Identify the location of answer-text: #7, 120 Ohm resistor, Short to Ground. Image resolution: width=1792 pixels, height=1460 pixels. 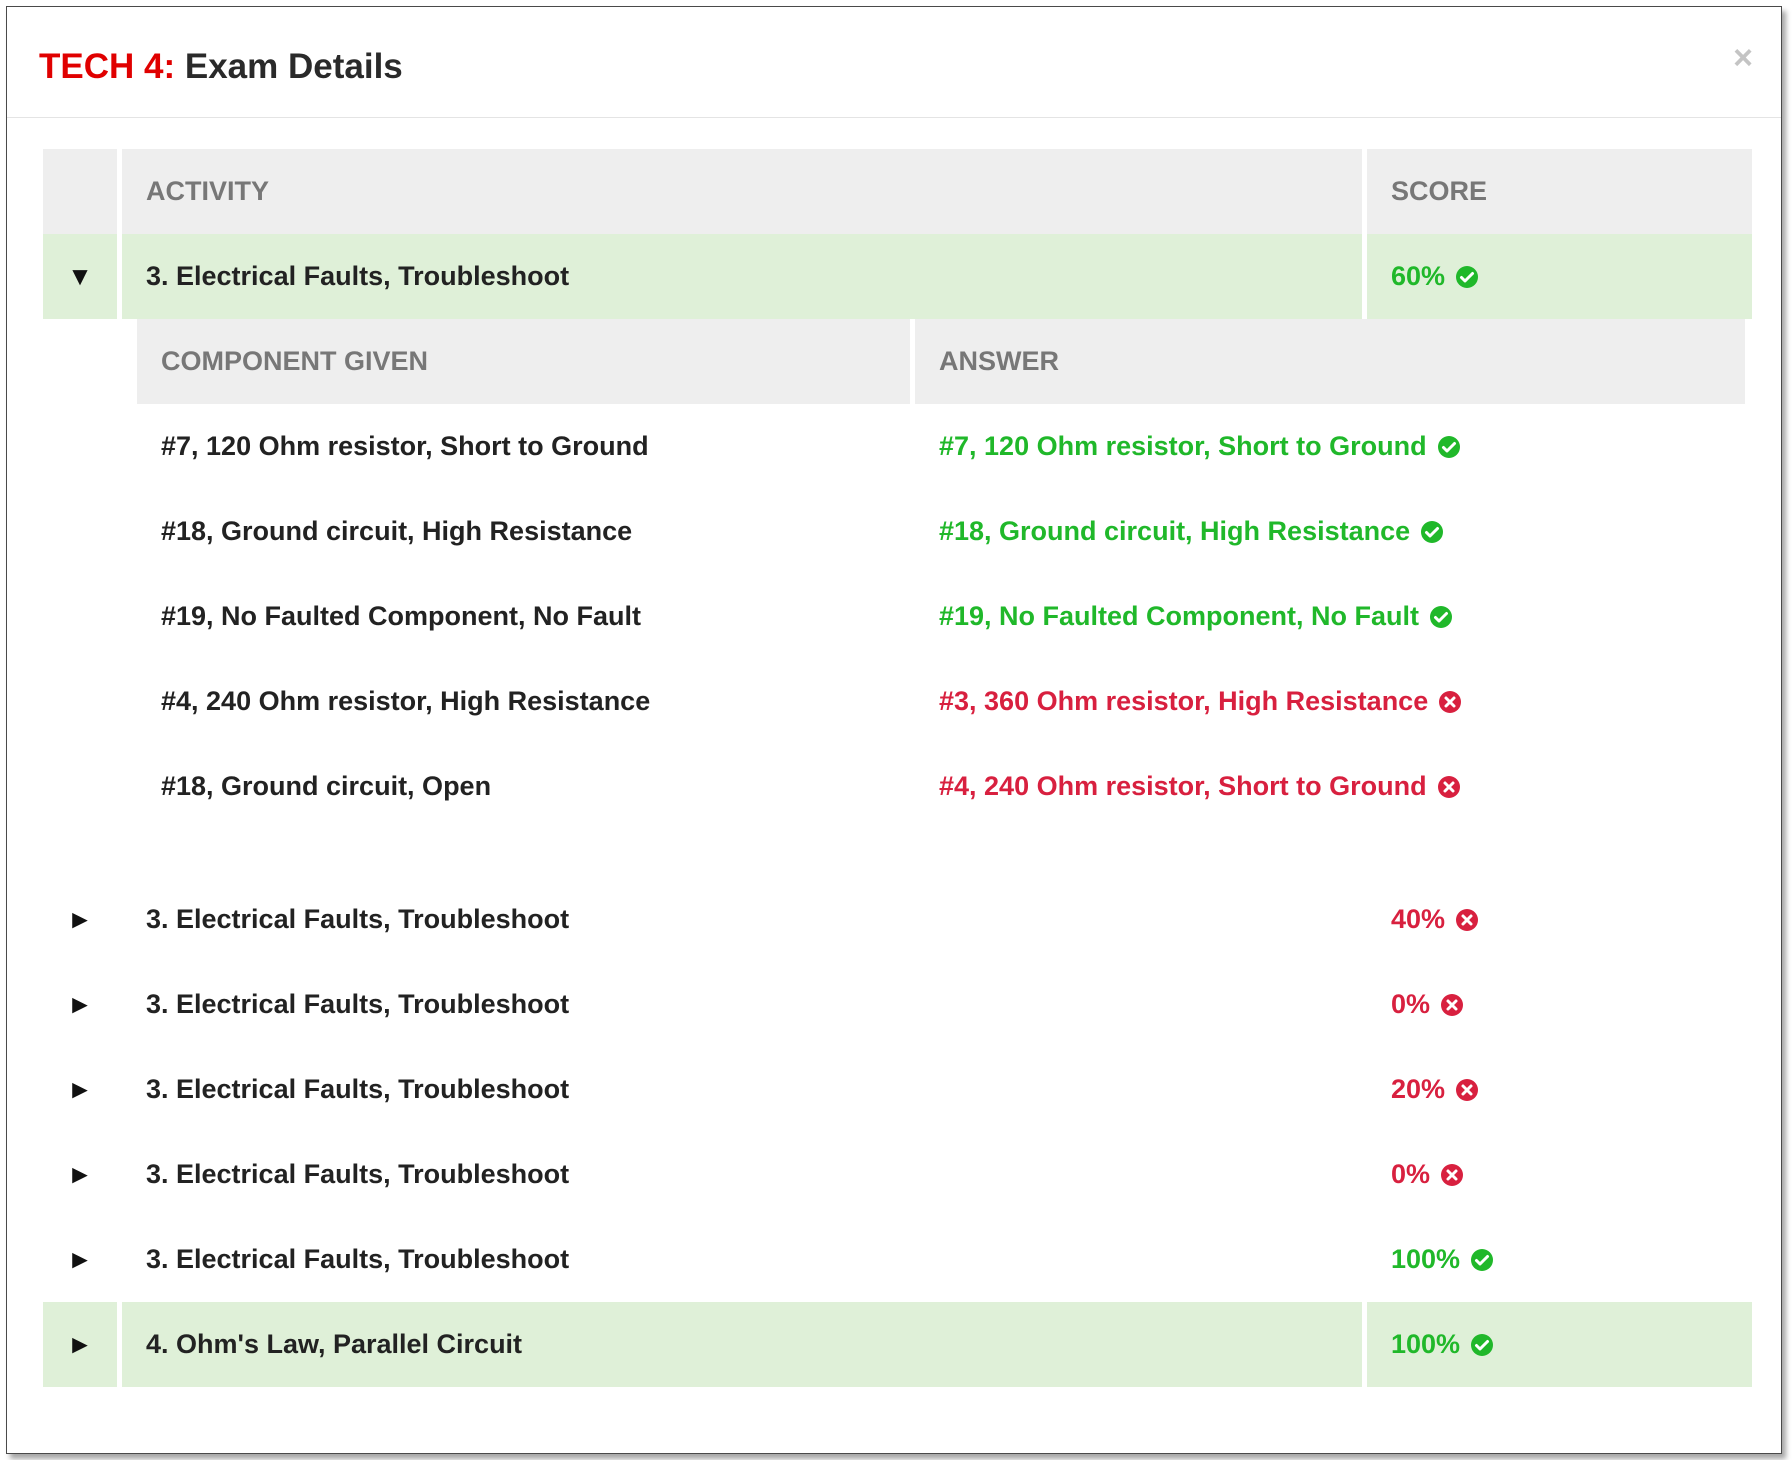
(1183, 446).